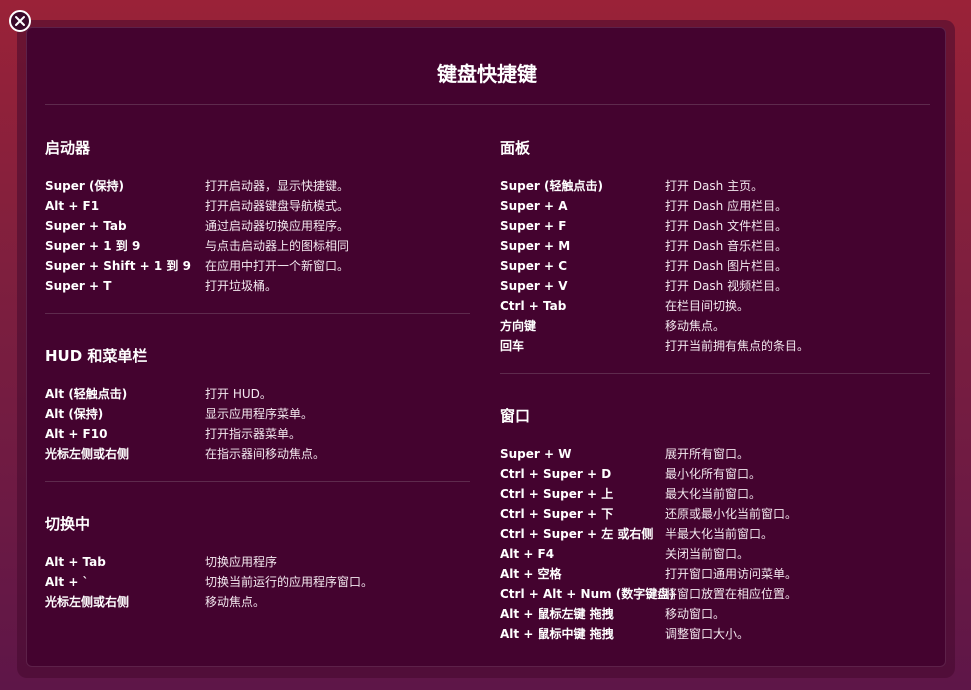 The width and height of the screenshot is (971, 690). Describe the element at coordinates (197, 246) in the screenshot. I see `shortcut-row: Super + 1 到 9 与点击启动器上的图标相同` at that location.